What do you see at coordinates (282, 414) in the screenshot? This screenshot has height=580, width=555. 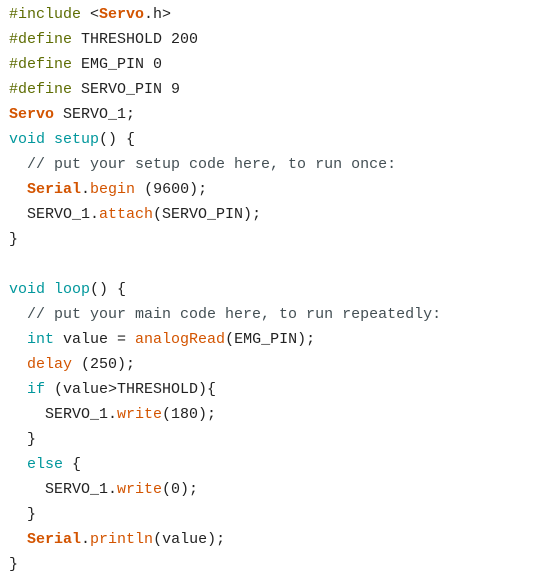 I see `code-line: SERVO_1.write(180);` at bounding box center [282, 414].